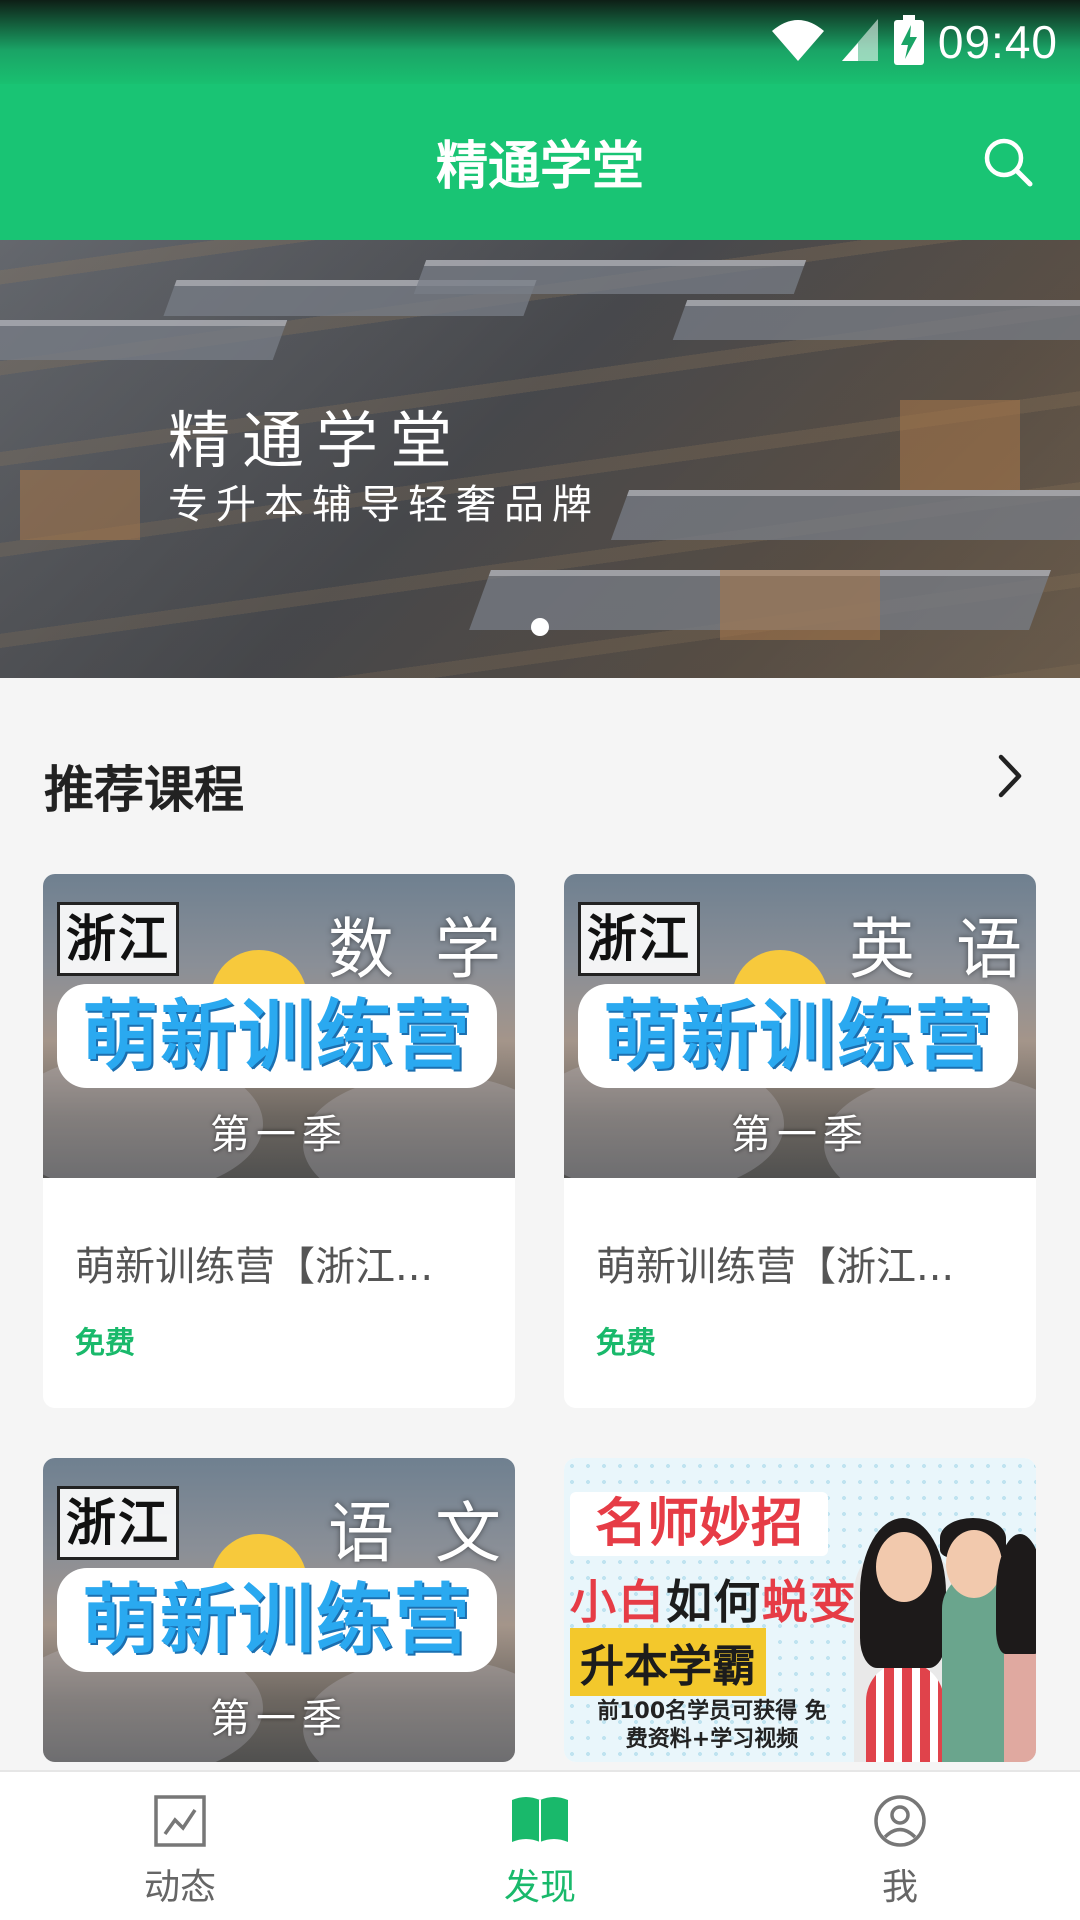 This screenshot has height=1920, width=1080. I want to click on course-thumbnail: 浙江 英 语 萌新训练营 第一季, so click(800, 1026).